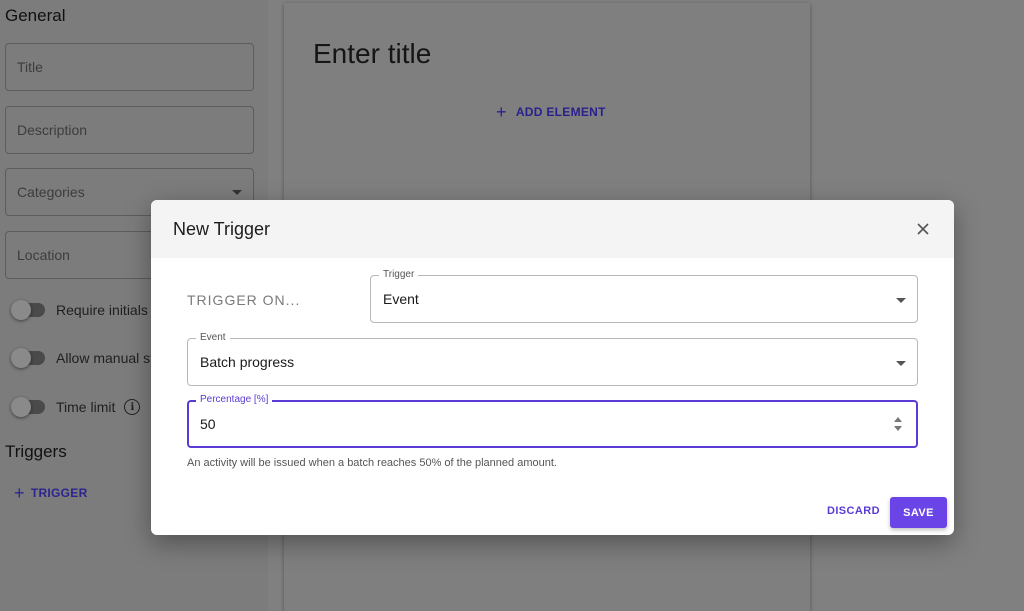 The width and height of the screenshot is (1024, 611). Describe the element at coordinates (372, 54) in the screenshot. I see `card-title: Enter title` at that location.